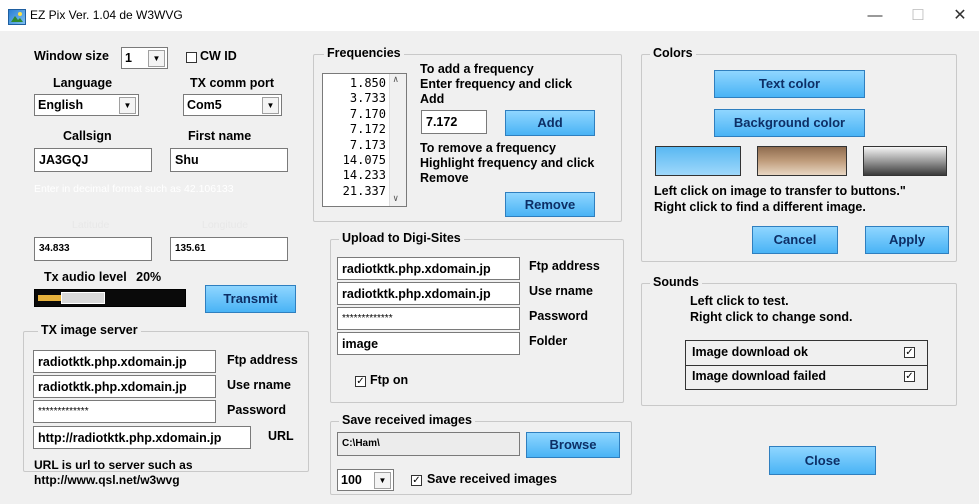 The height and width of the screenshot is (504, 979). What do you see at coordinates (71, 56) in the screenshot?
I see `window-size-label: Window size` at bounding box center [71, 56].